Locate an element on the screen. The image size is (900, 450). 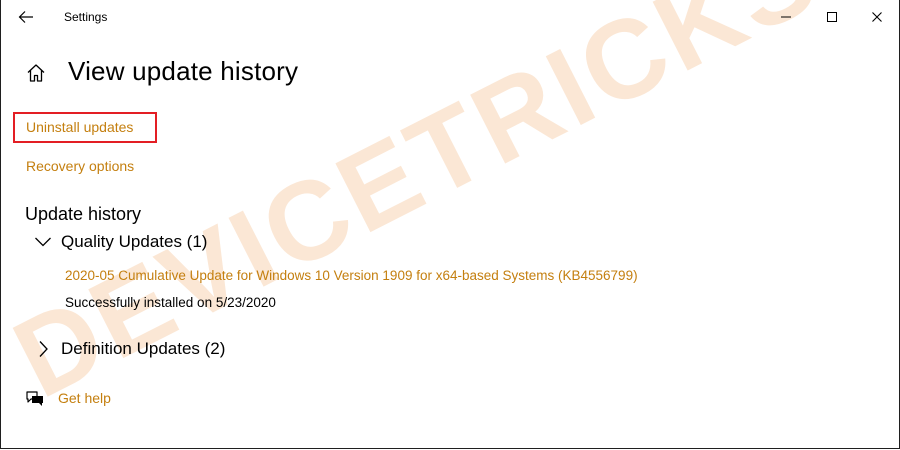
maximize-button is located at coordinates (832, 17).